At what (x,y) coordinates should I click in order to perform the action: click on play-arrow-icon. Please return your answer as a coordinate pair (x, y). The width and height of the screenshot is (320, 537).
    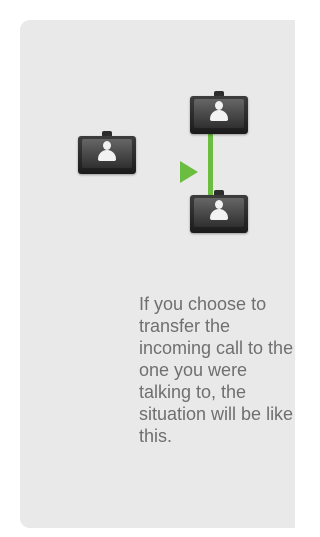
    Looking at the image, I should click on (189, 172).